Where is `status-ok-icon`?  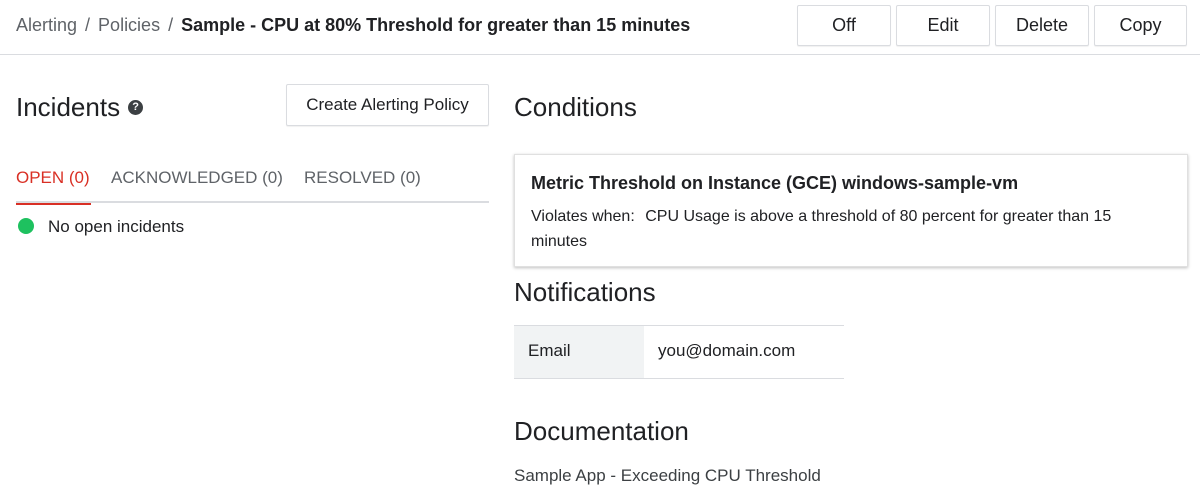 status-ok-icon is located at coordinates (26, 226).